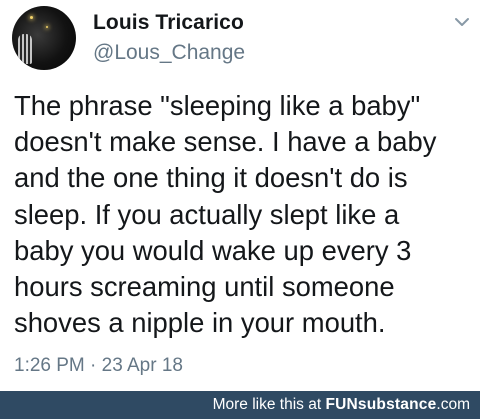  Describe the element at coordinates (168, 23) in the screenshot. I see `display-name: Louis Tricarico` at that location.